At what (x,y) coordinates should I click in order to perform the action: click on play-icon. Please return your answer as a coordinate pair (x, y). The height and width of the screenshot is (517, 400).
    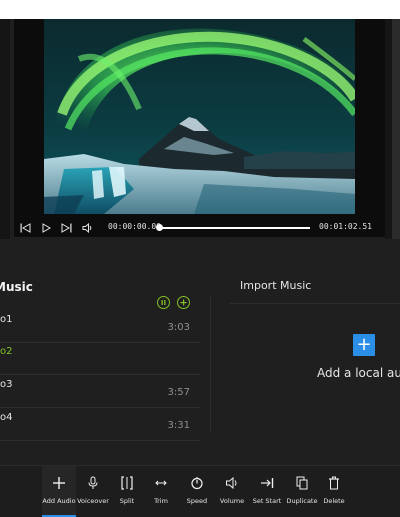
    Looking at the image, I should click on (46, 228).